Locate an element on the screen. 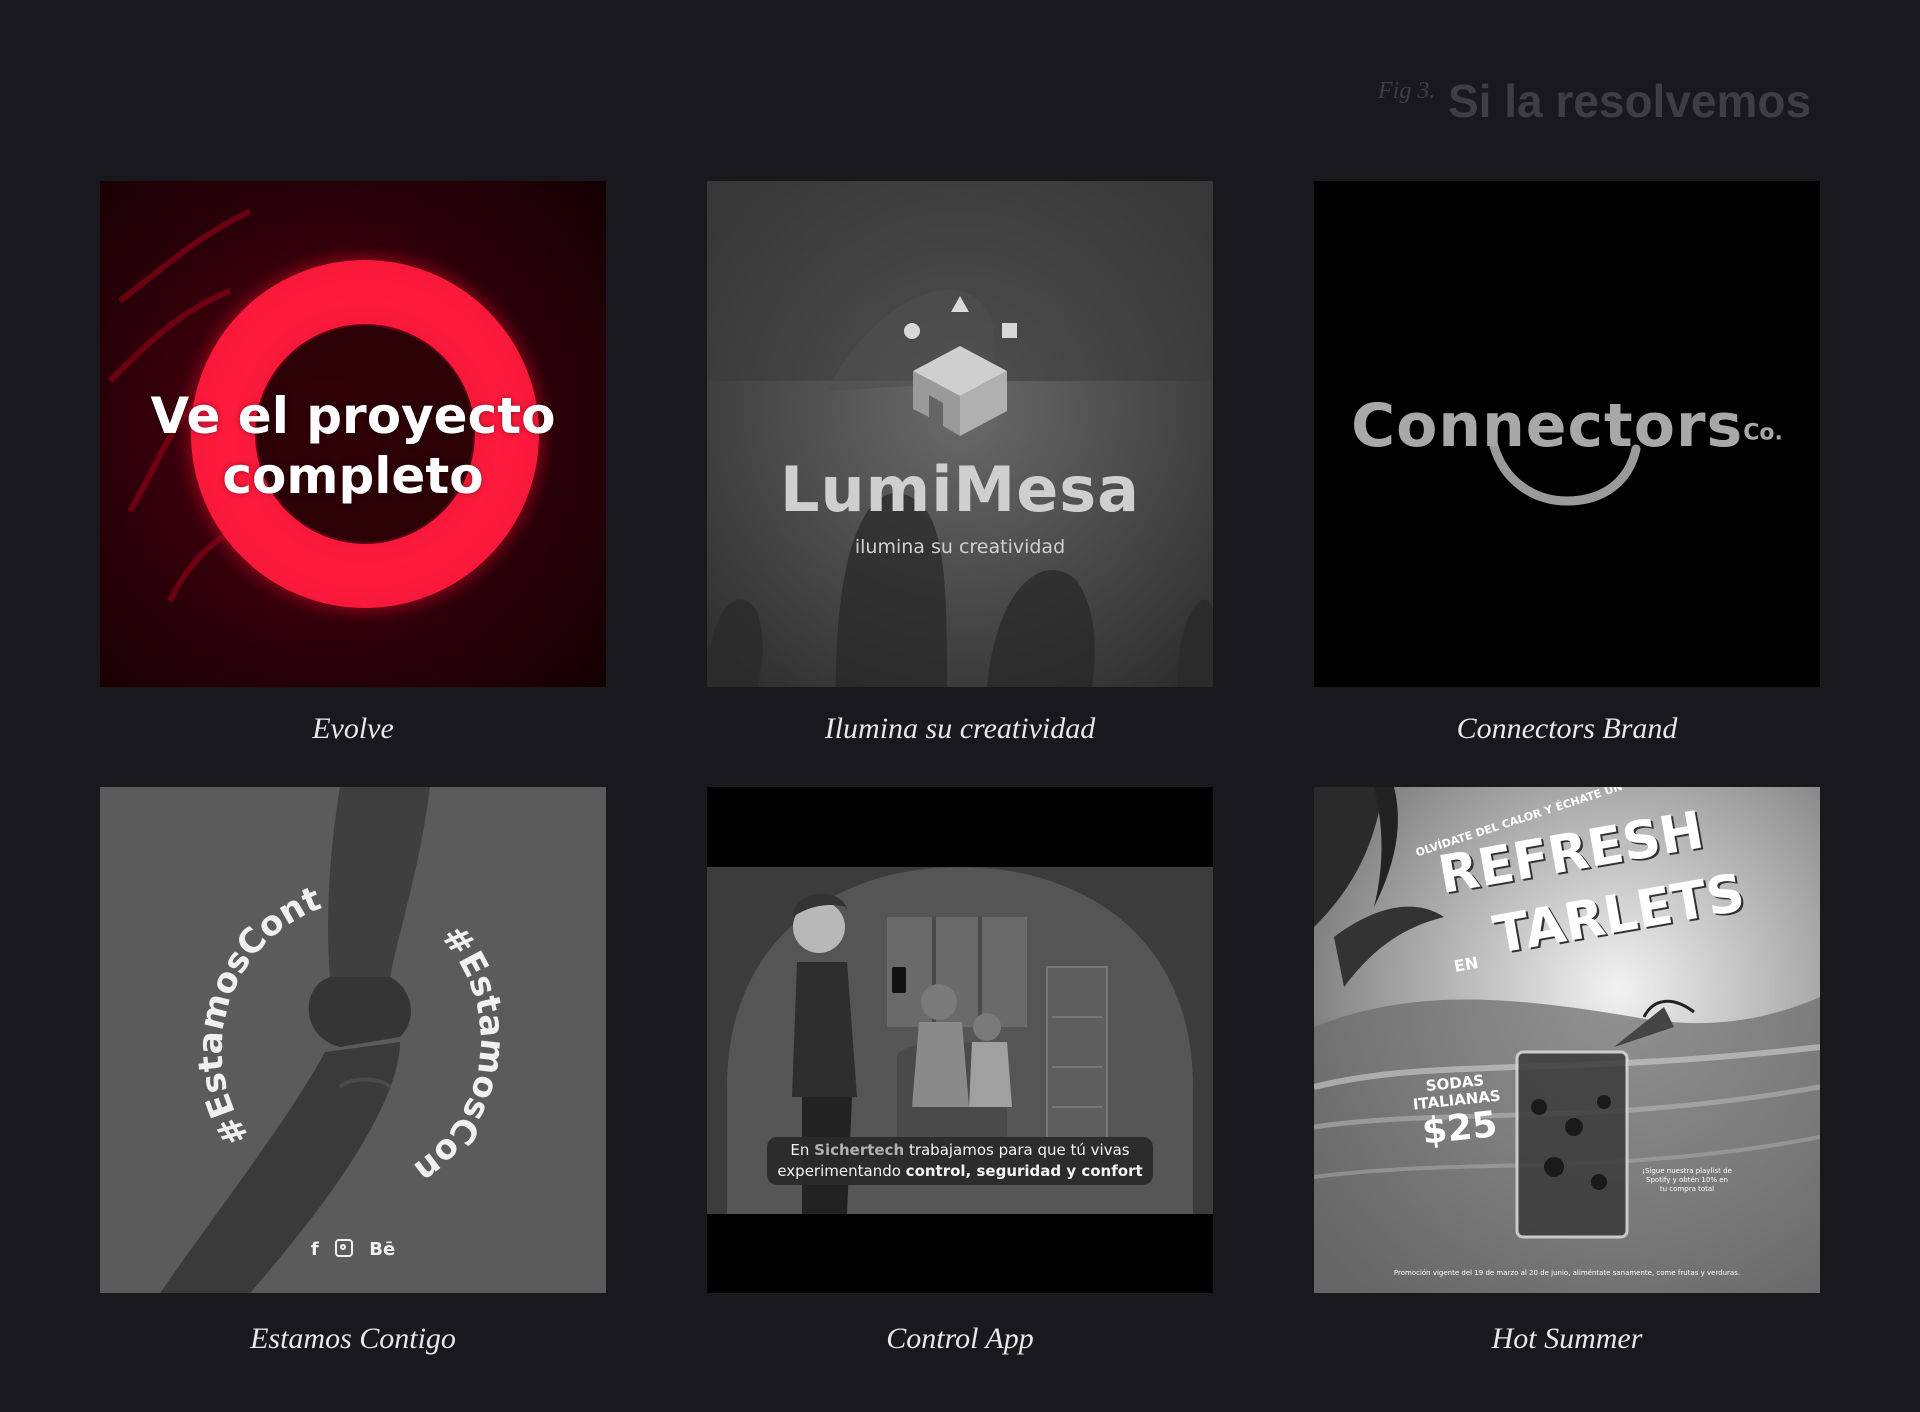 The image size is (1920, 1412). estamos-contigo-artwork: #EstamosContigo #EstamosContigo is located at coordinates (353, 1040).